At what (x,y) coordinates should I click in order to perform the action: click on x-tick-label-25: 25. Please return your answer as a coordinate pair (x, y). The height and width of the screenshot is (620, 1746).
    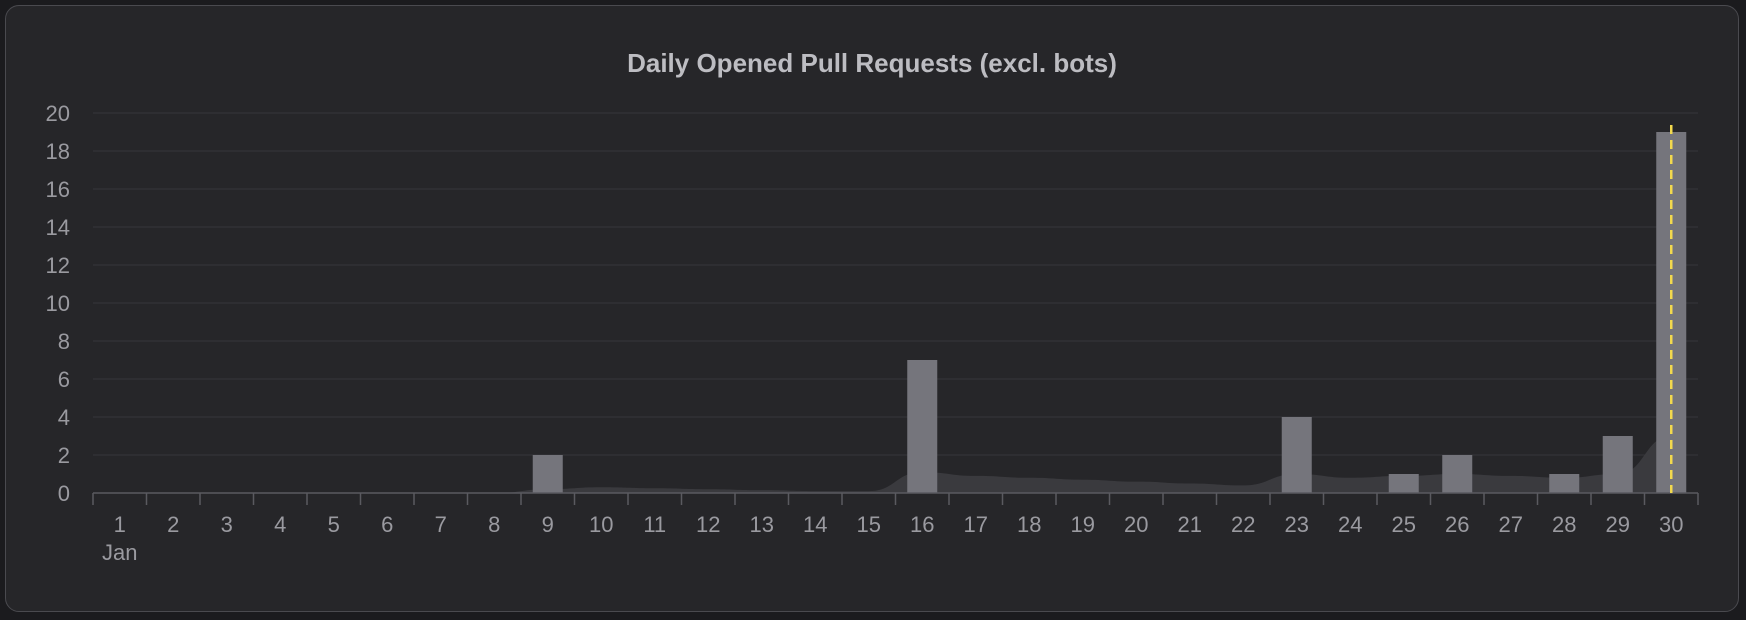
    Looking at the image, I should click on (1404, 524).